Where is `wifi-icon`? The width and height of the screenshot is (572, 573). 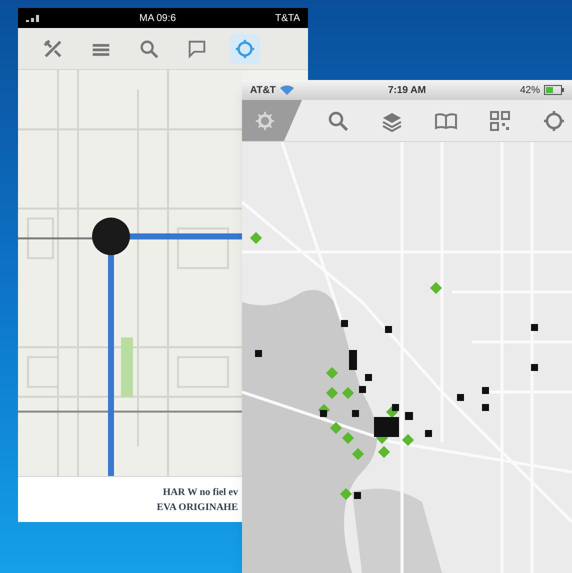 wifi-icon is located at coordinates (287, 90).